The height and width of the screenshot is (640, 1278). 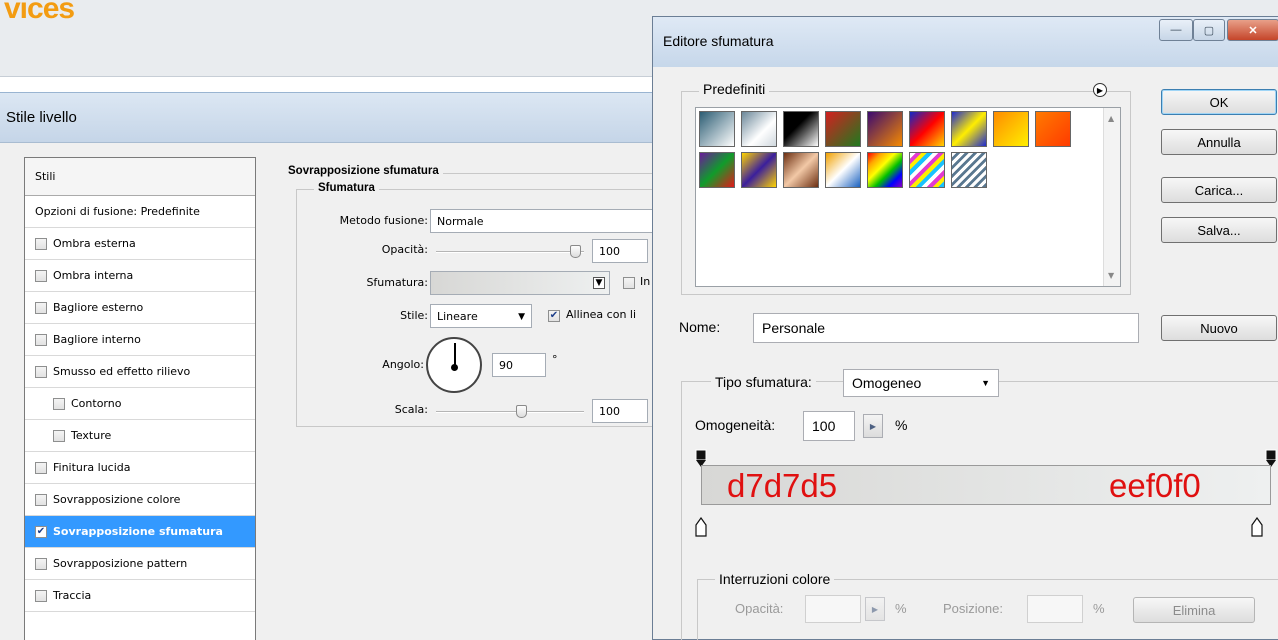 I want to click on style-list-item: Sovrapposizione pattern, so click(x=140, y=564).